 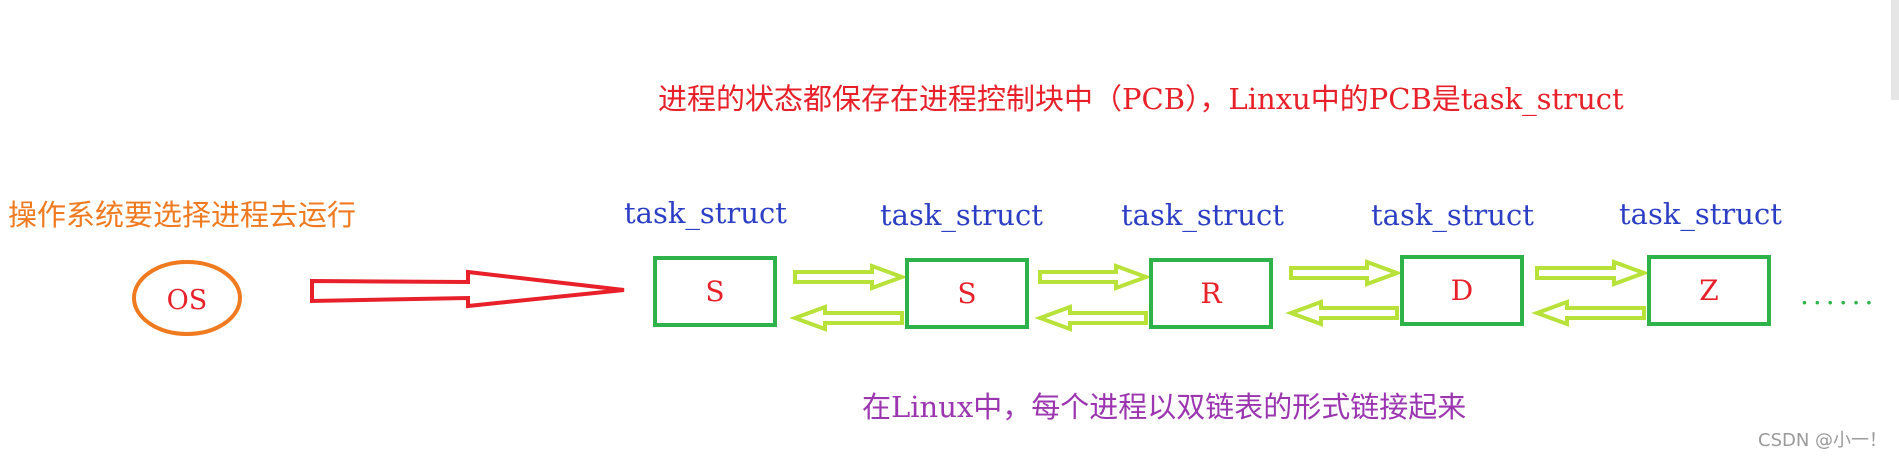 What do you see at coordinates (187, 300) in the screenshot?
I see `os-label: OS` at bounding box center [187, 300].